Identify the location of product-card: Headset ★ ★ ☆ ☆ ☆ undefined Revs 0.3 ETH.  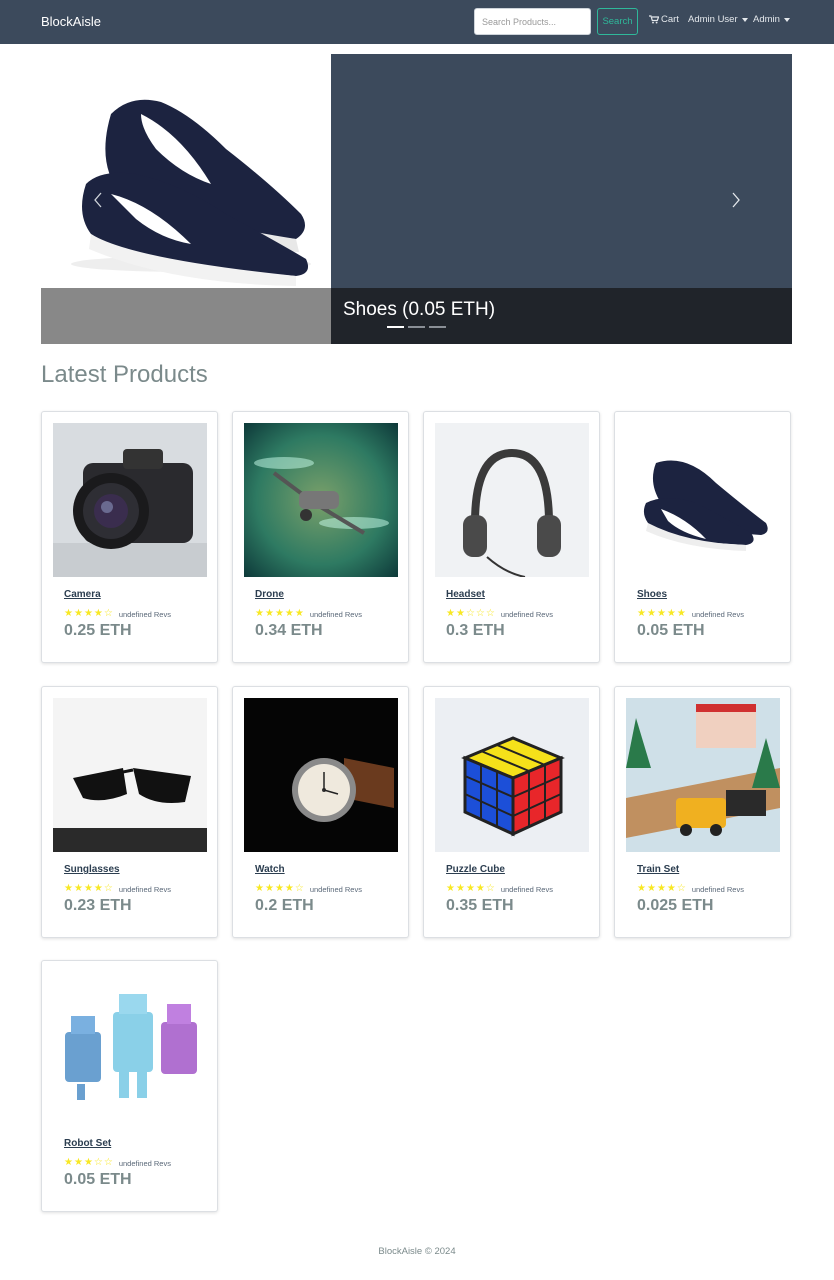
(511, 537).